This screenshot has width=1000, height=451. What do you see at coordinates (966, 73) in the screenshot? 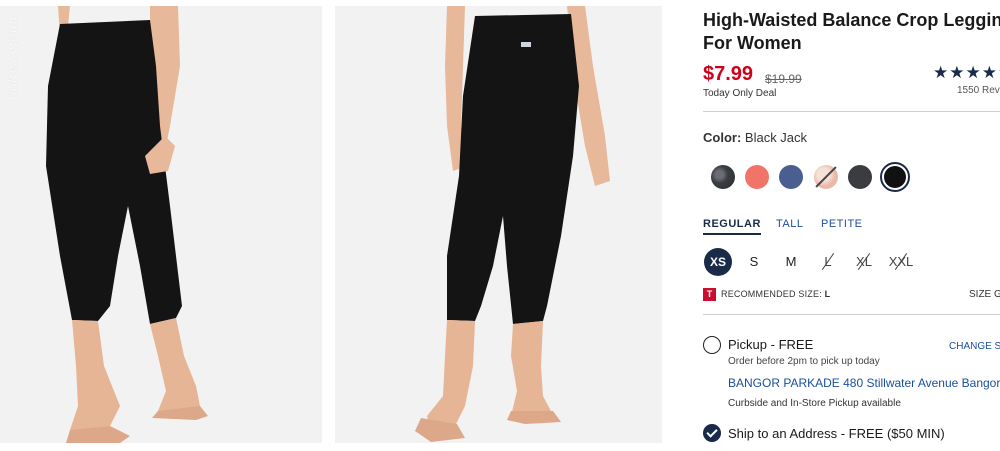
I see `rating-stars-icon: ★★★★★` at bounding box center [966, 73].